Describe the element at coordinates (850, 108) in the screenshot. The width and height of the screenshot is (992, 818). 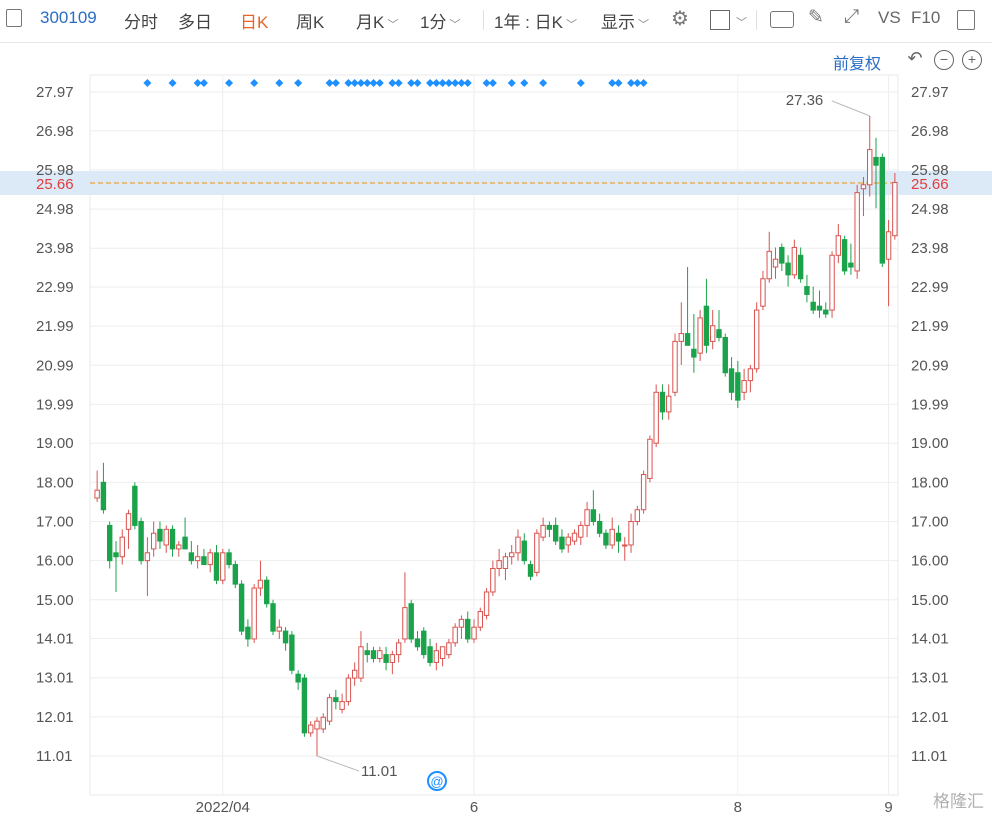
I see `high-annotation-line` at that location.